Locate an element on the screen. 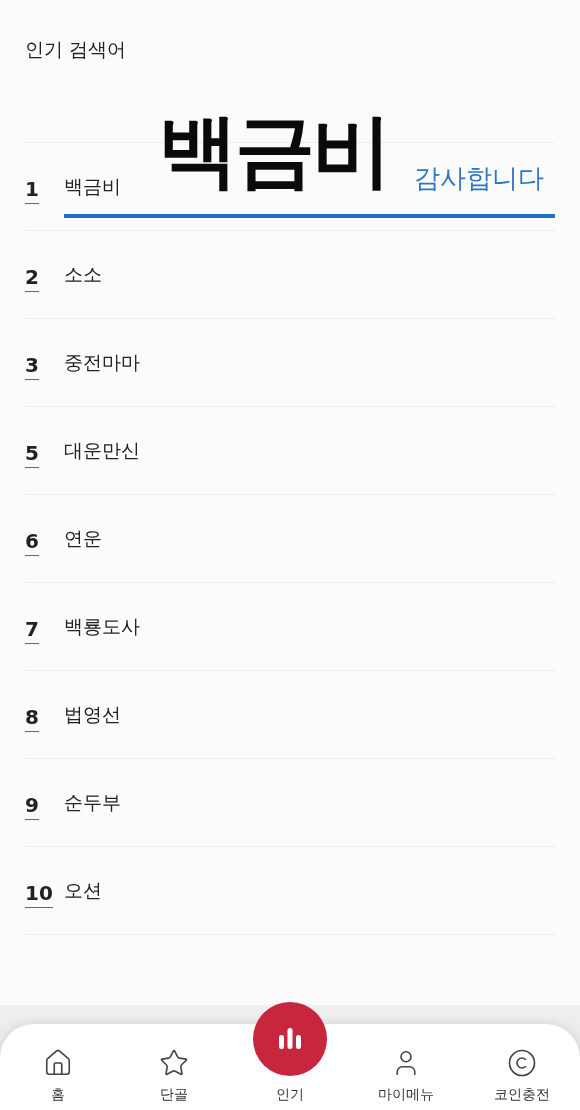 Image resolution: width=580 pixels, height=1110 pixels. page-title: 인기 검색어 is located at coordinates (76, 49).